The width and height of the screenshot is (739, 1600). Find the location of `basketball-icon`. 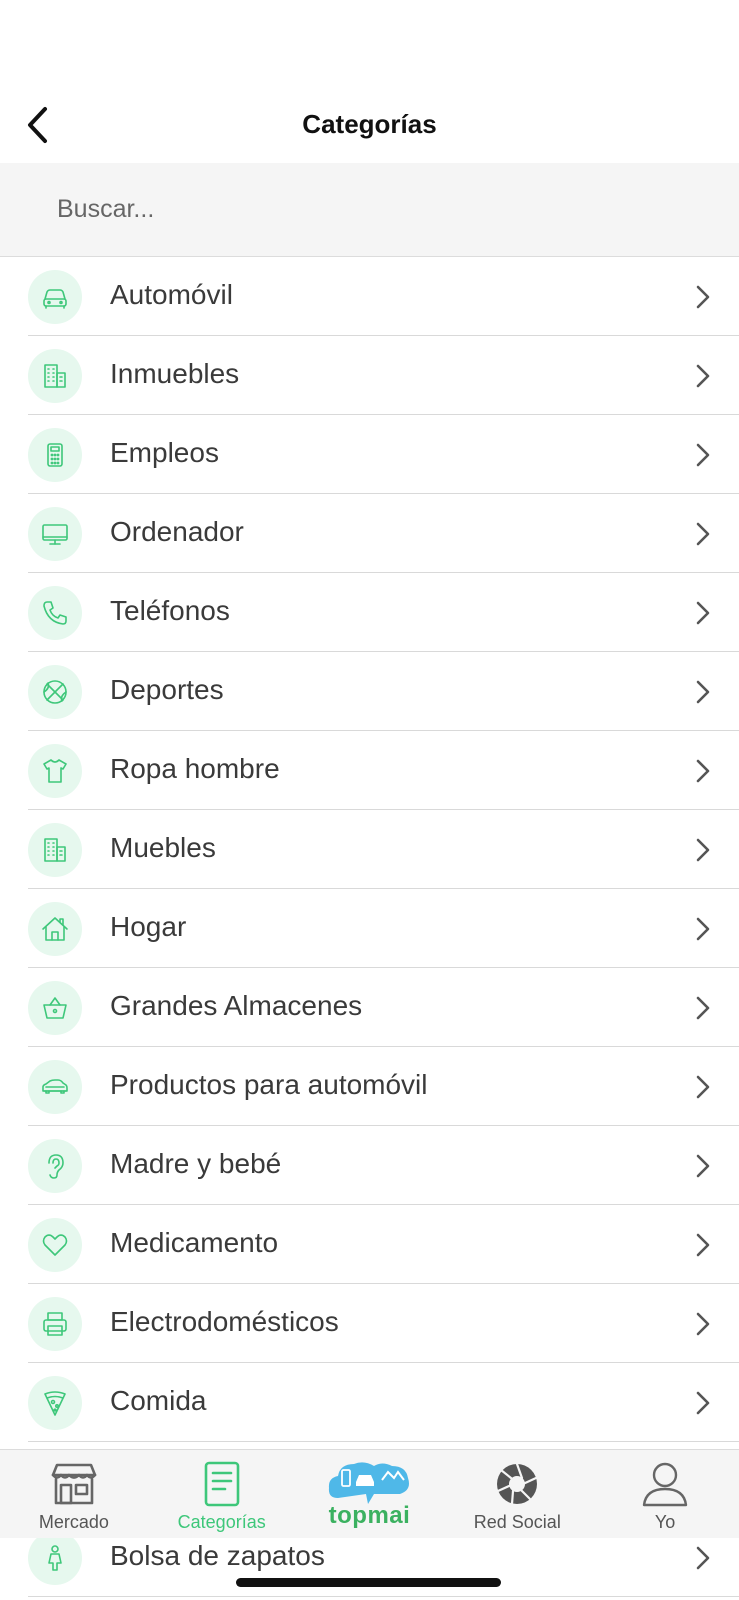

basketball-icon is located at coordinates (55, 692).